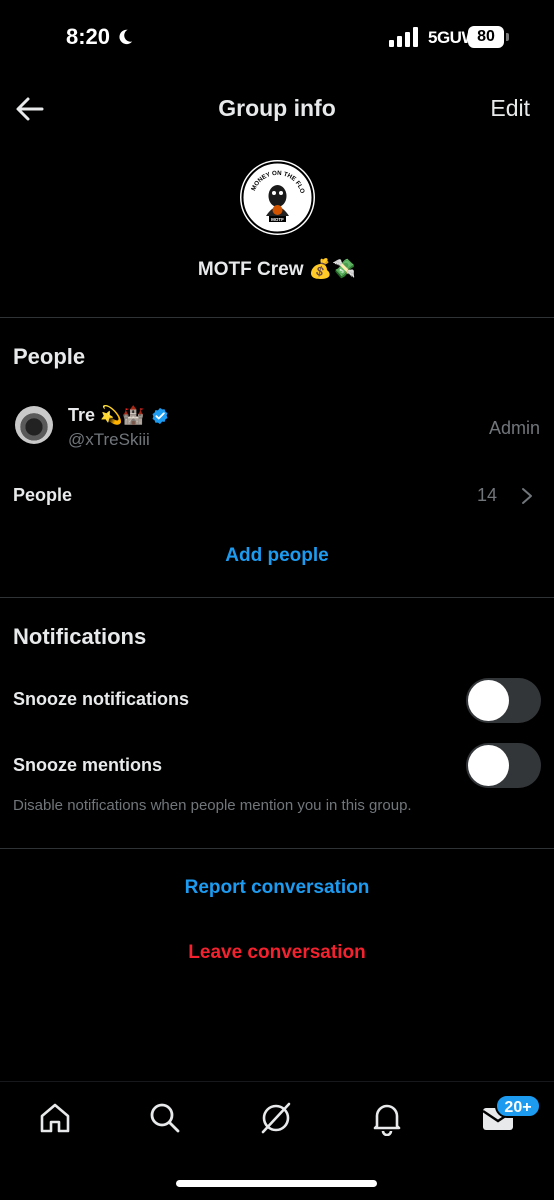 The width and height of the screenshot is (554, 1200). I want to click on snooze-mentions-toggle, so click(503, 765).